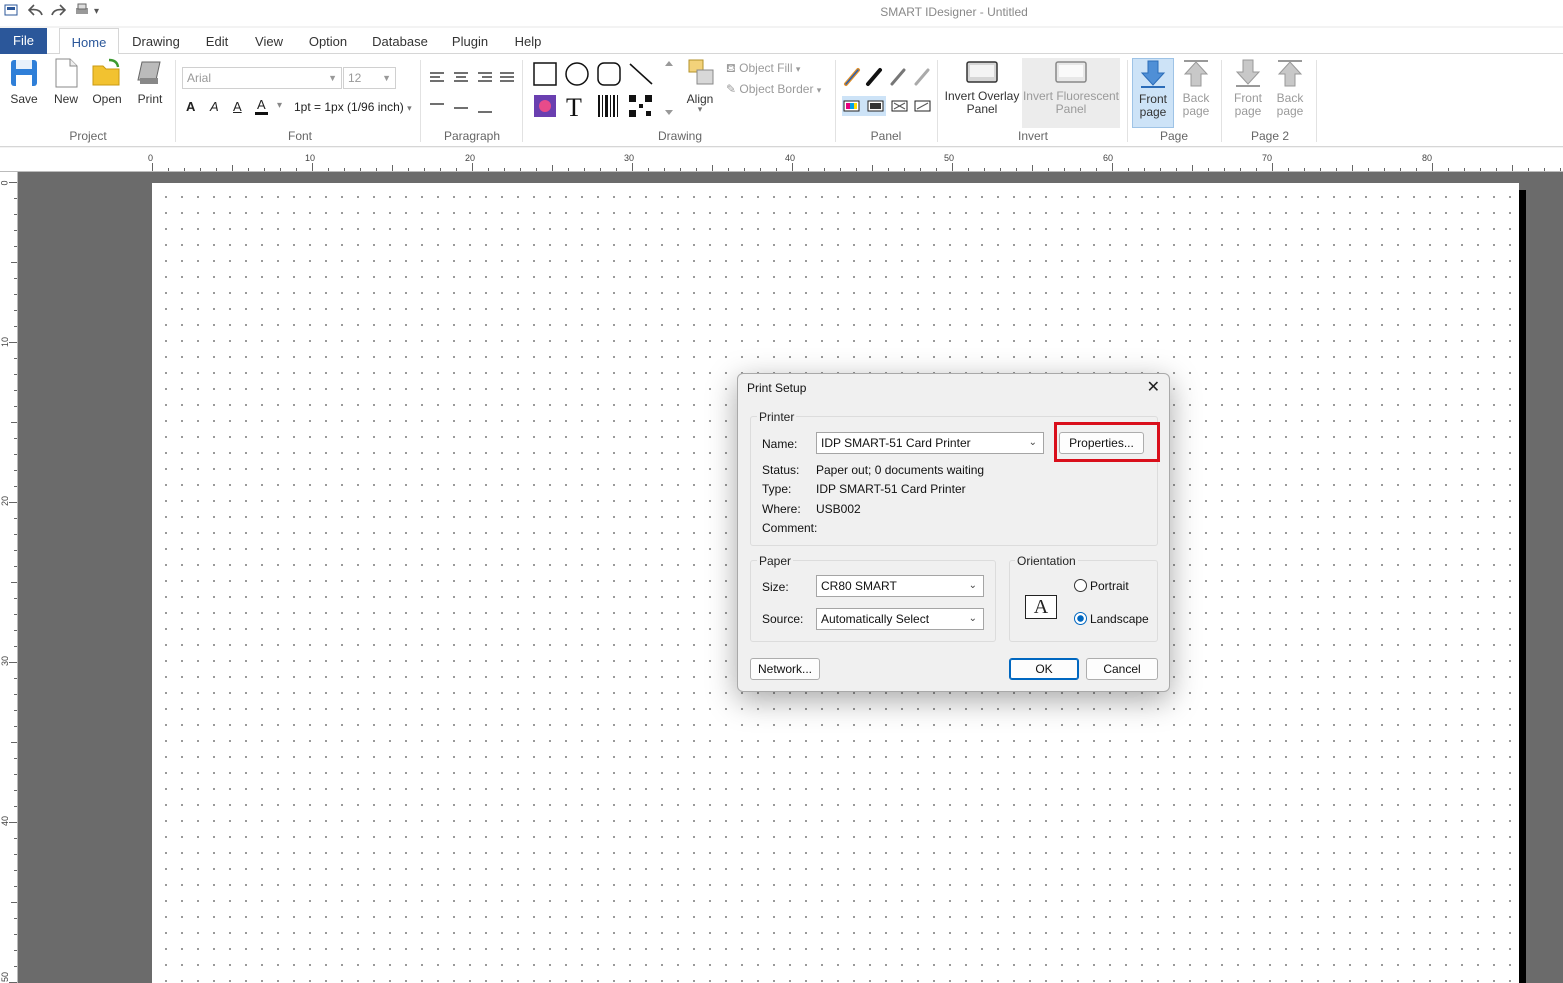 The image size is (1563, 983). What do you see at coordinates (1153, 93) in the screenshot?
I see `front-page-button: Front page` at bounding box center [1153, 93].